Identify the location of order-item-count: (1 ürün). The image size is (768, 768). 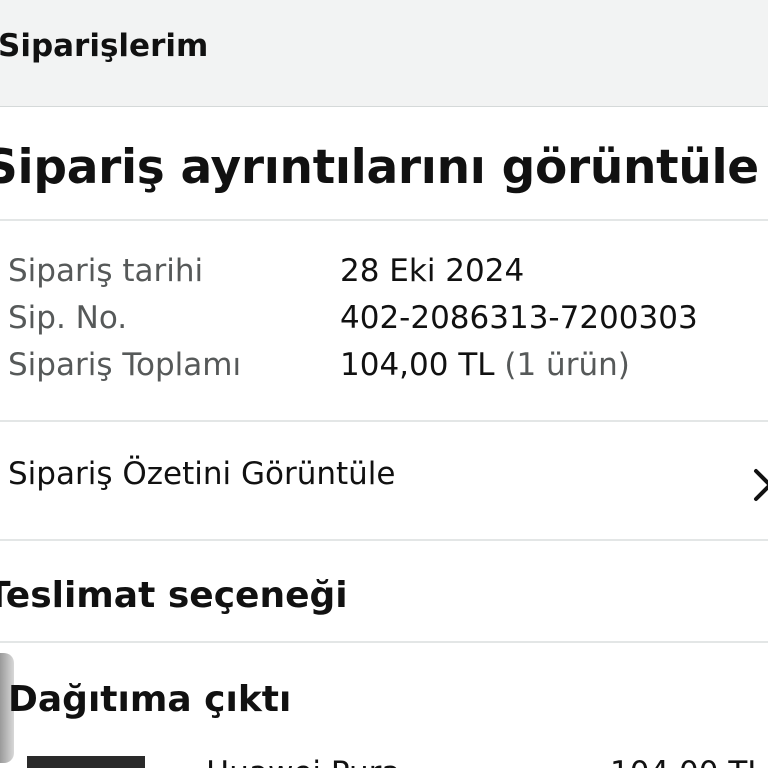
(567, 365).